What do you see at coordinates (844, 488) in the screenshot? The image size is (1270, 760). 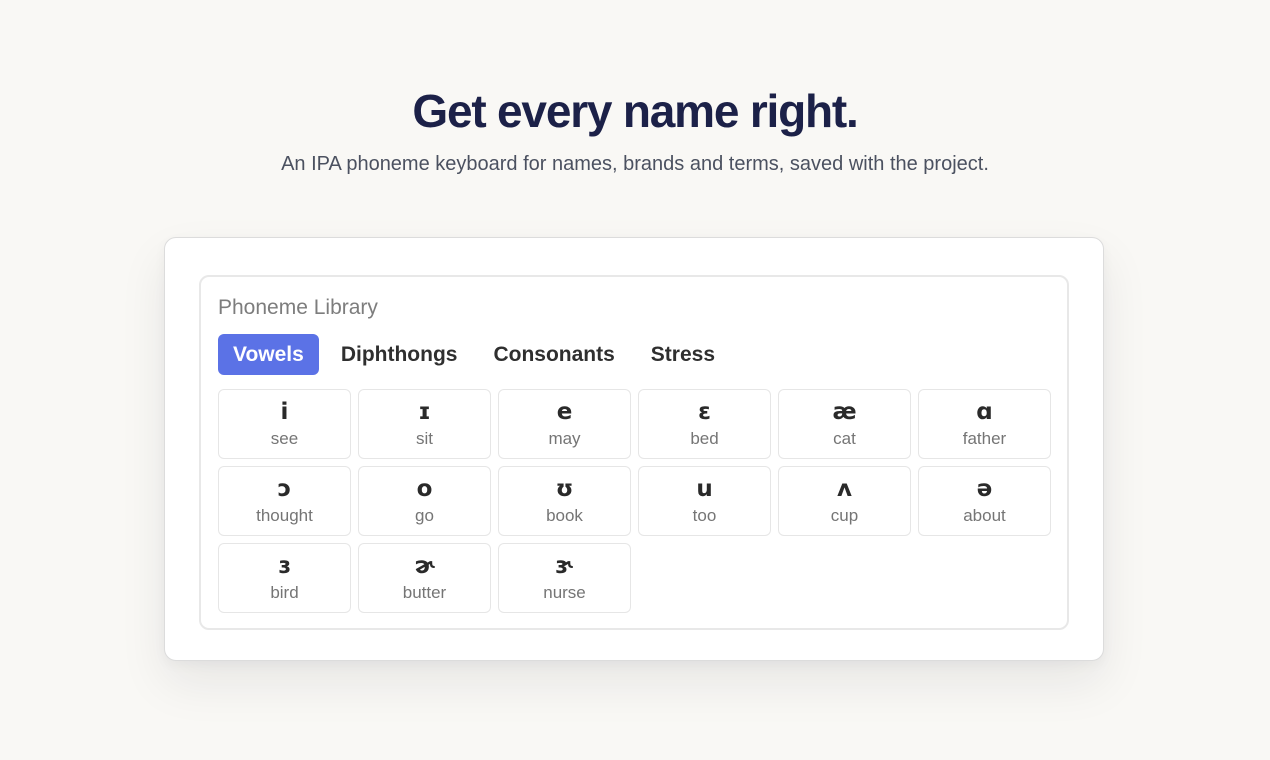 I see `phoneme-symbol: ʌ` at bounding box center [844, 488].